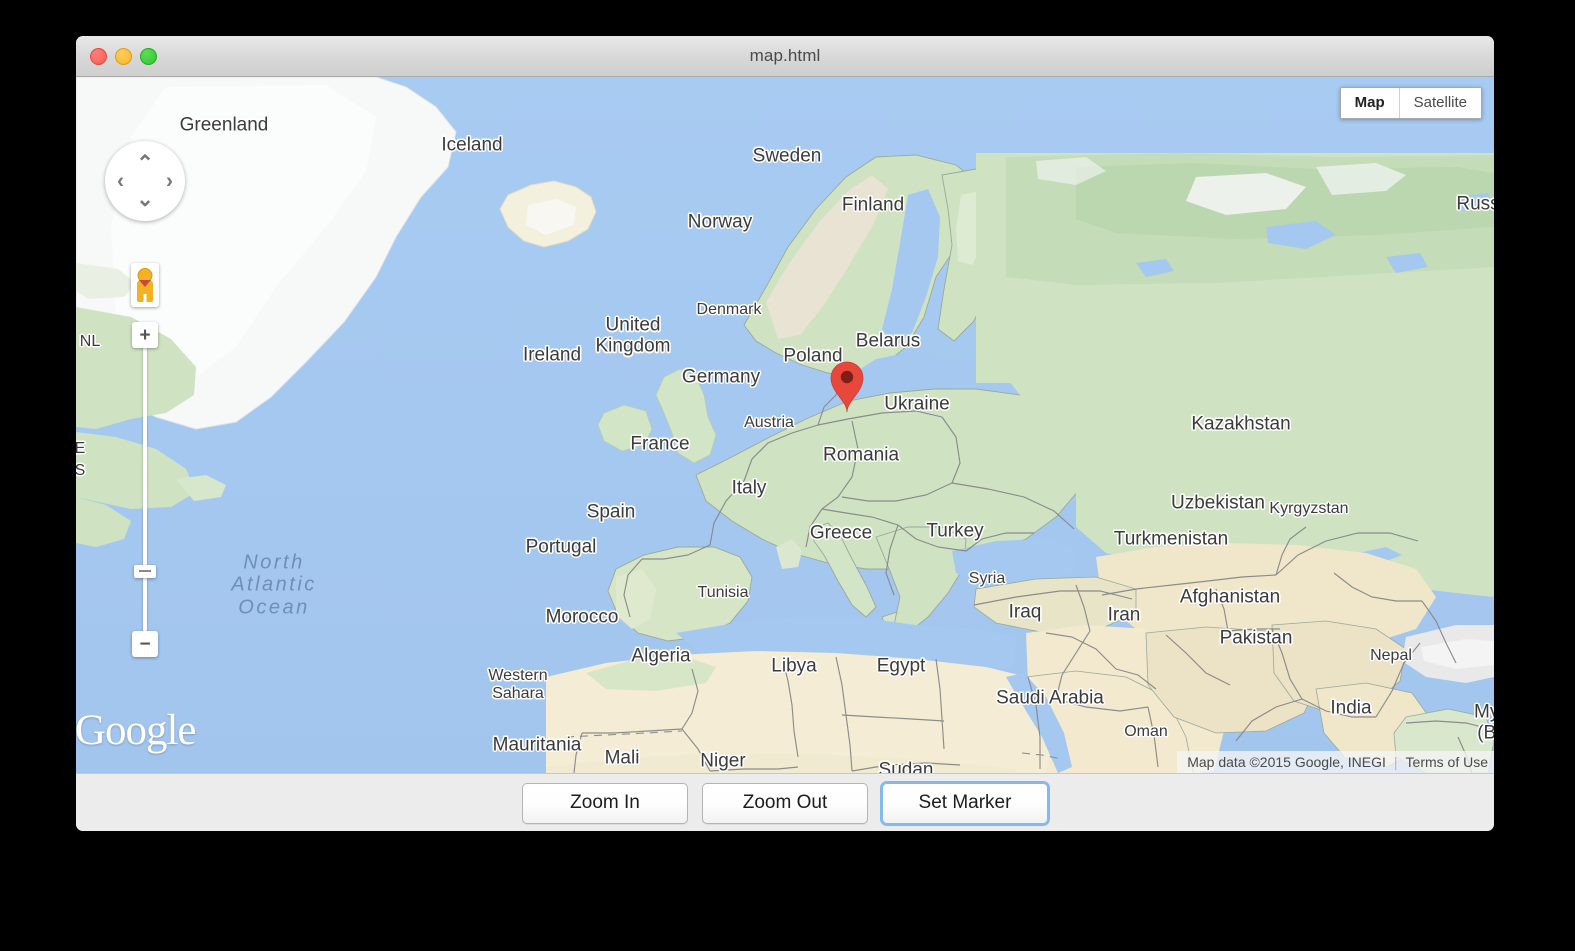 This screenshot has height=951, width=1575. Describe the element at coordinates (1439, 103) in the screenshot. I see `map-type-satellite: Satellite` at that location.